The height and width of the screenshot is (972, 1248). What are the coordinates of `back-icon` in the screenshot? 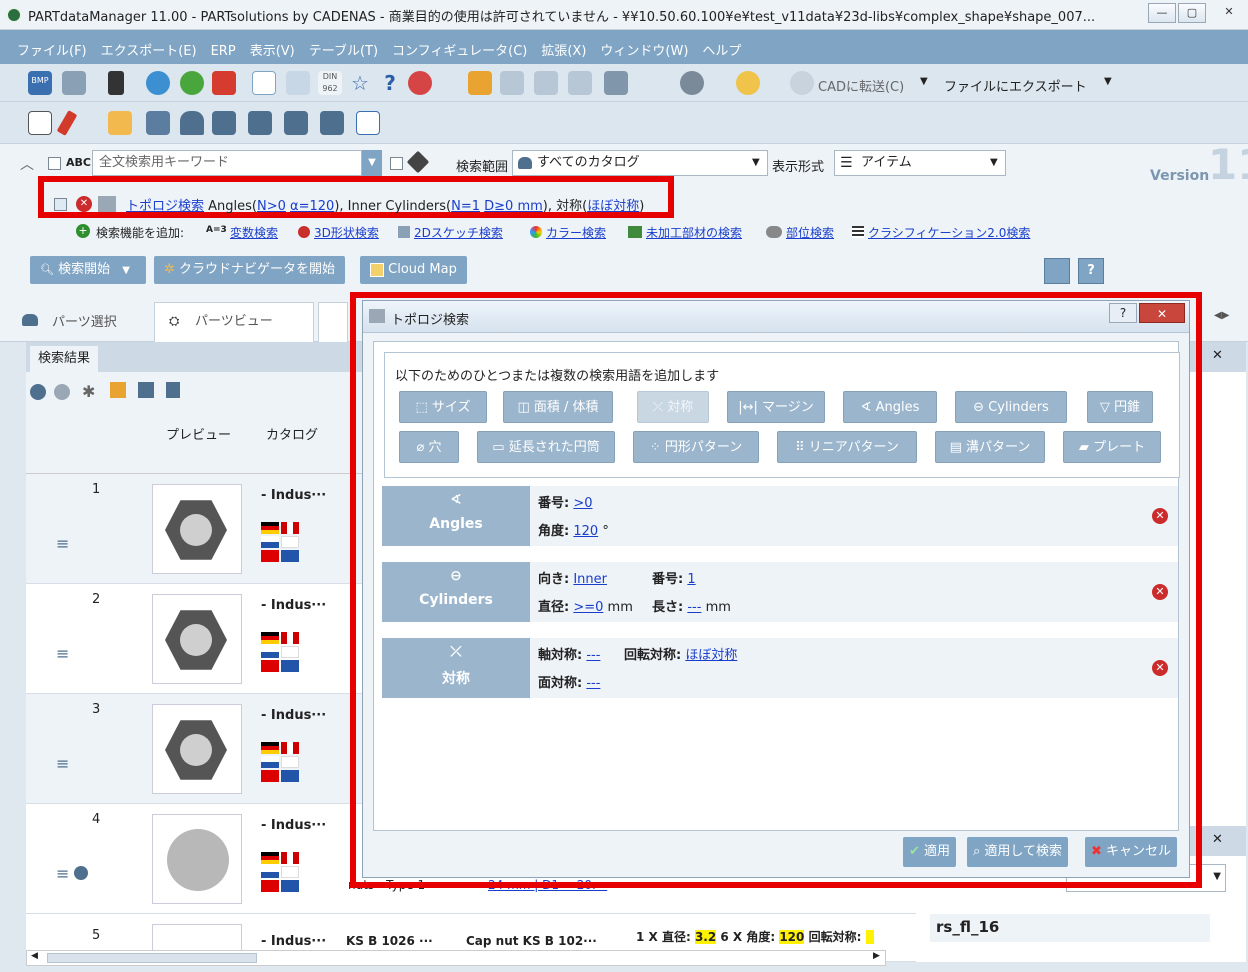 It's located at (38, 392).